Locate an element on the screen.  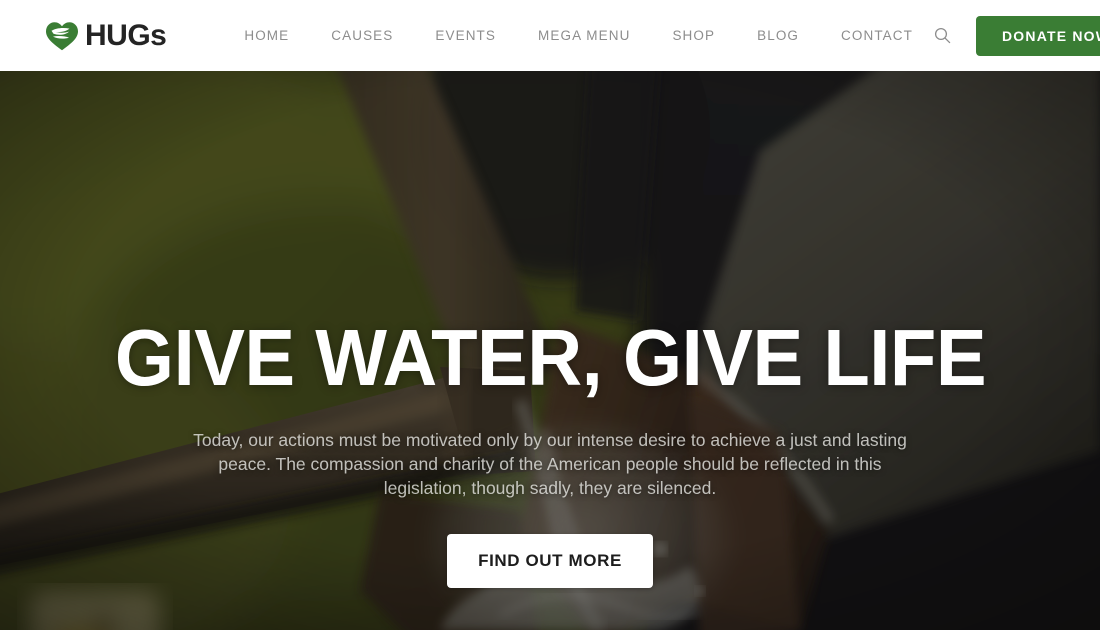
nav-item-mega-menu: MEGA MENU is located at coordinates (584, 35).